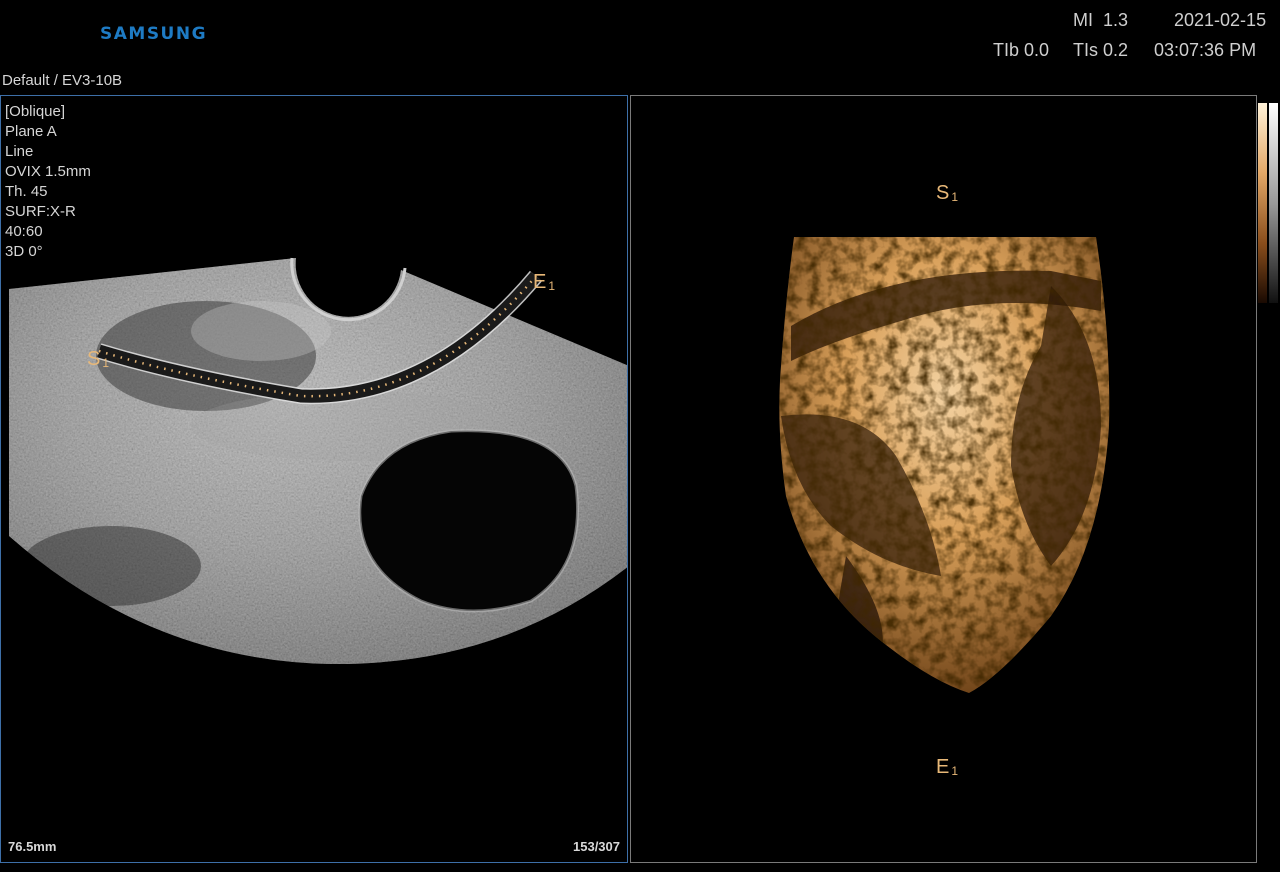 This screenshot has height=872, width=1280. I want to click on param-plane: Plane A, so click(31, 131).